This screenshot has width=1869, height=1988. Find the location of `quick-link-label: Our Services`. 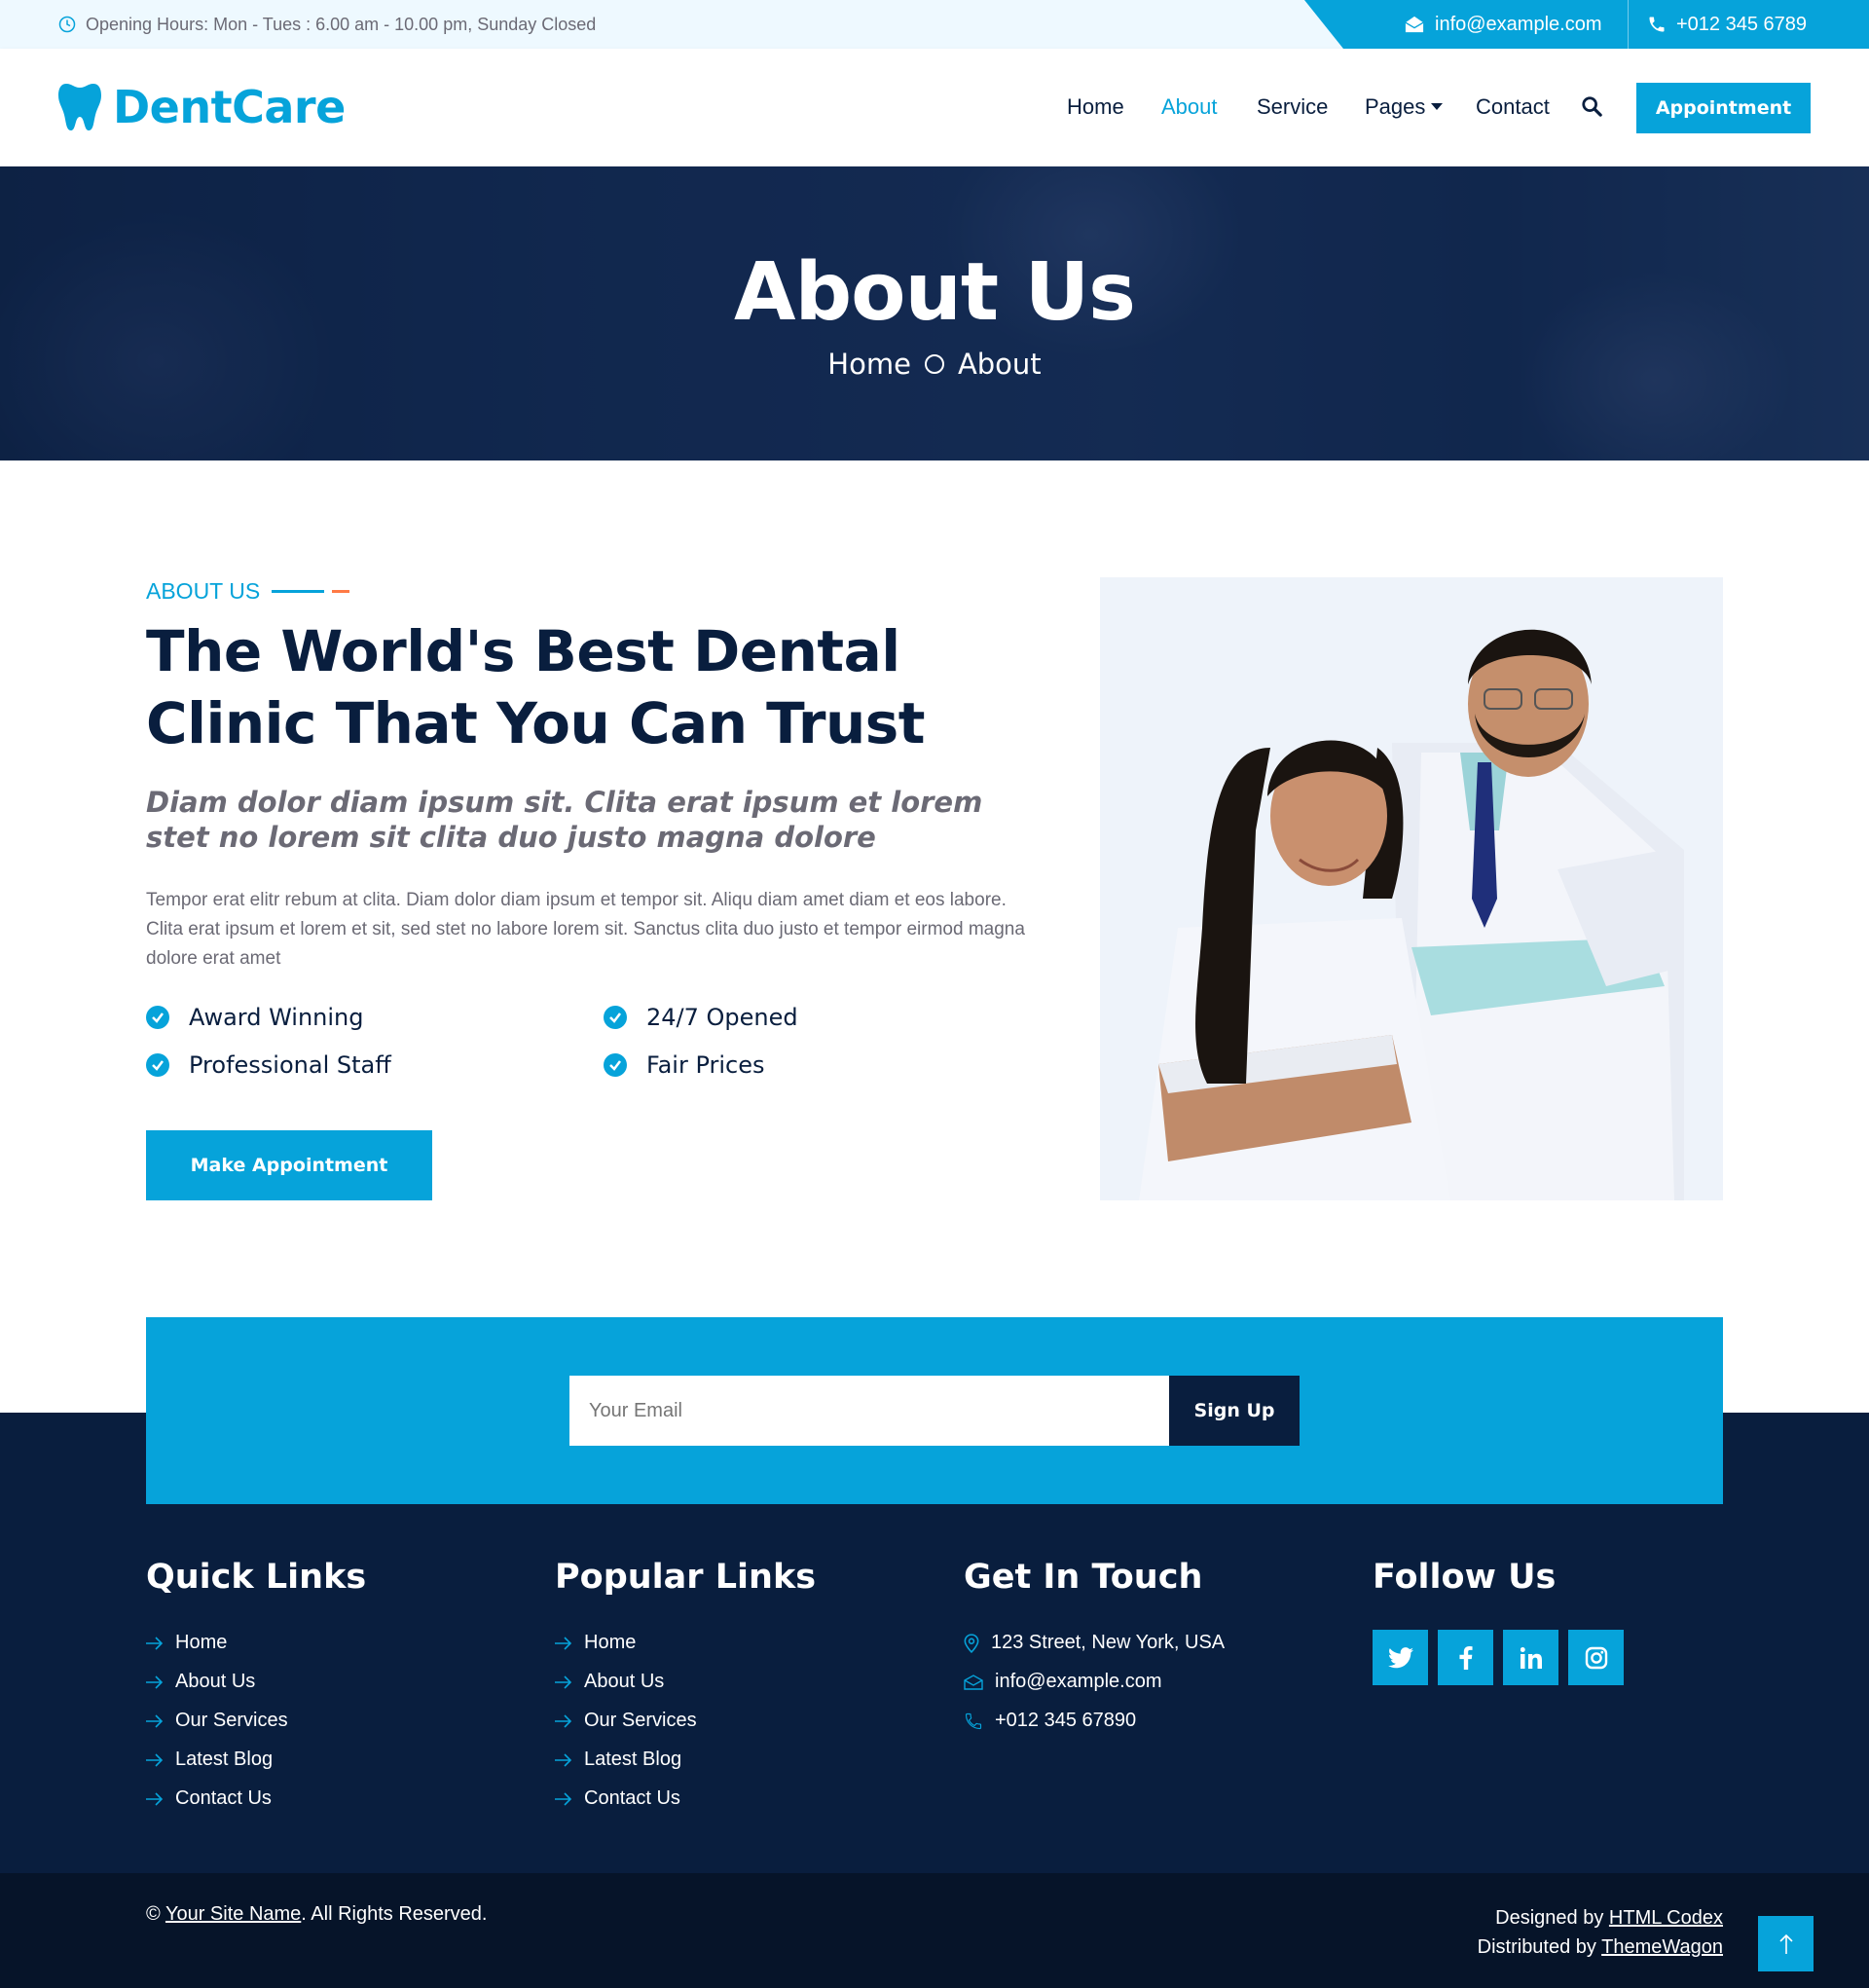

quick-link-label: Our Services is located at coordinates (231, 1720).